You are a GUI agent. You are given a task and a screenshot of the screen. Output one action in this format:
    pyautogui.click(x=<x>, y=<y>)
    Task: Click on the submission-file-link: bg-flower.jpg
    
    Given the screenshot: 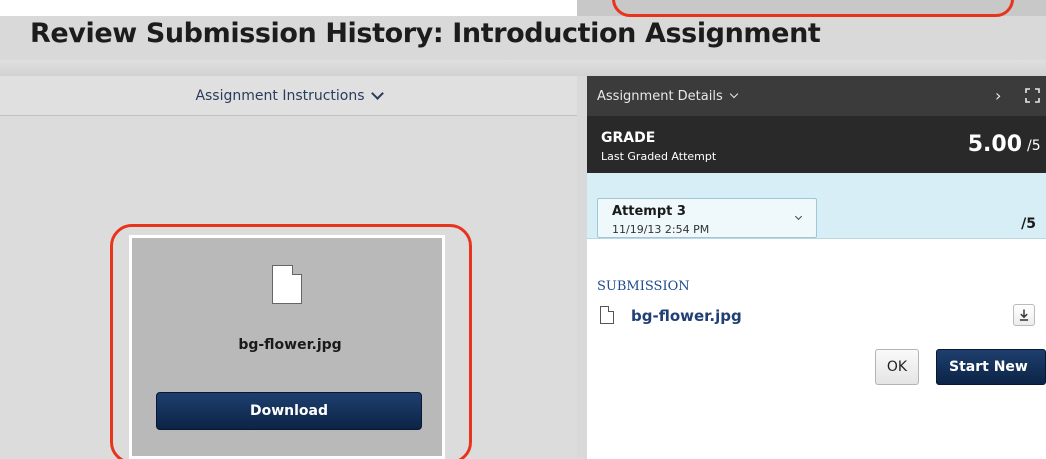 What is the action you would take?
    pyautogui.click(x=686, y=316)
    